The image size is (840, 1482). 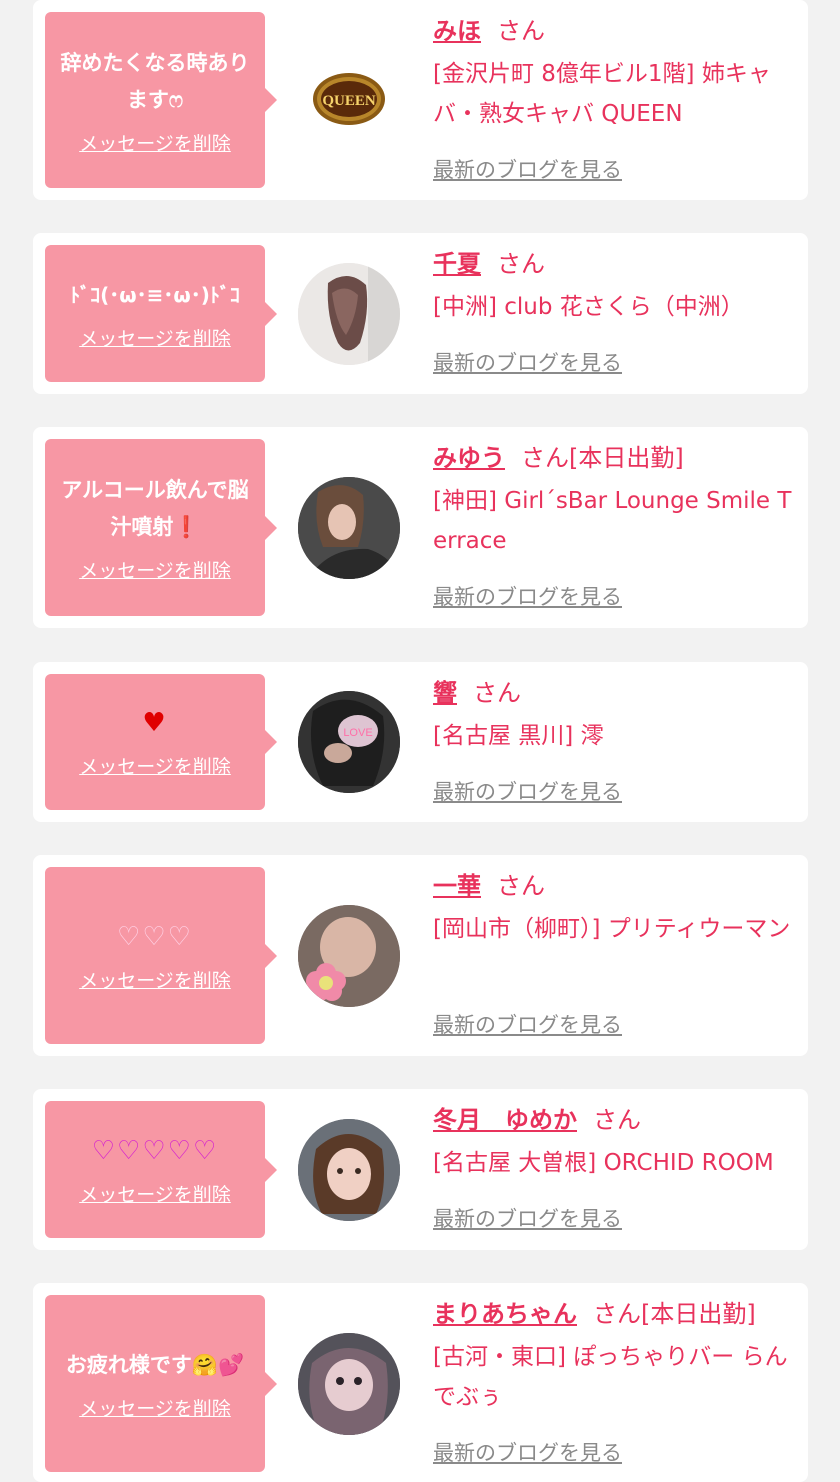 I want to click on message-bubble: ﾄﾞｺ(･ω･≡･ω･)ﾄﾞｺ メッセージを削除, so click(x=161, y=313).